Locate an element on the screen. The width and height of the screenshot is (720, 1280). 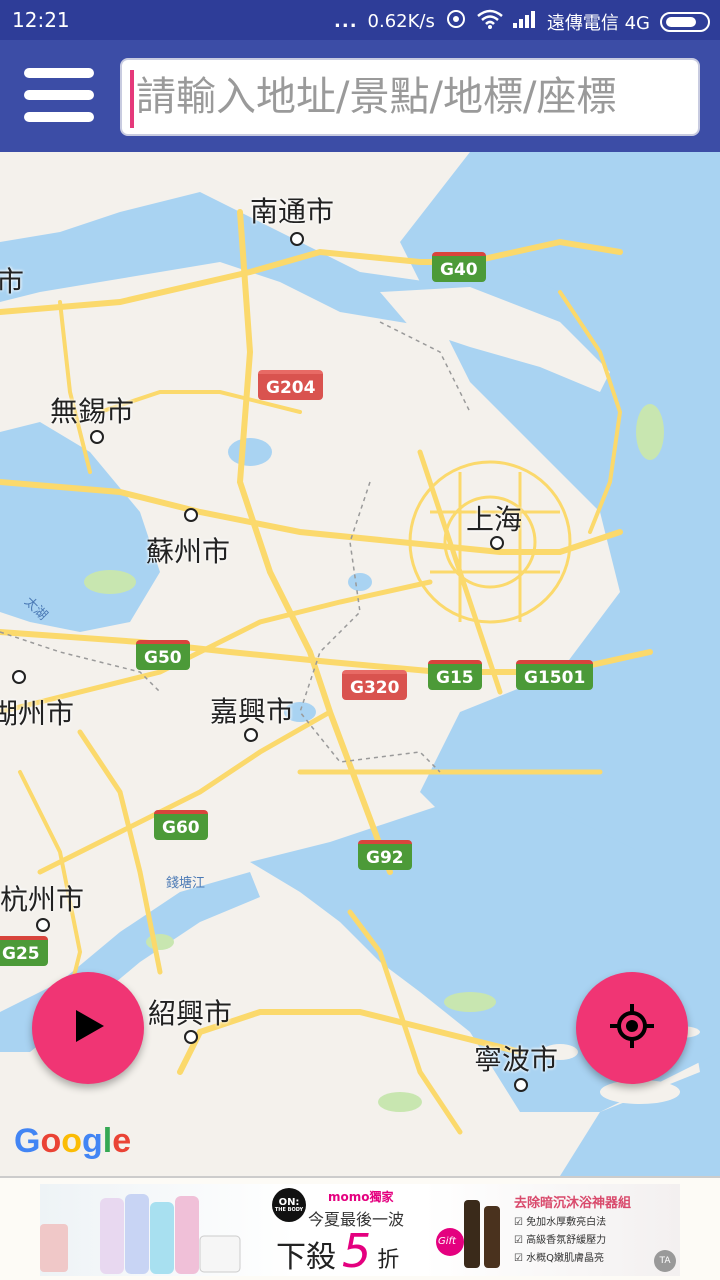
menu-button is located at coordinates (60, 96).